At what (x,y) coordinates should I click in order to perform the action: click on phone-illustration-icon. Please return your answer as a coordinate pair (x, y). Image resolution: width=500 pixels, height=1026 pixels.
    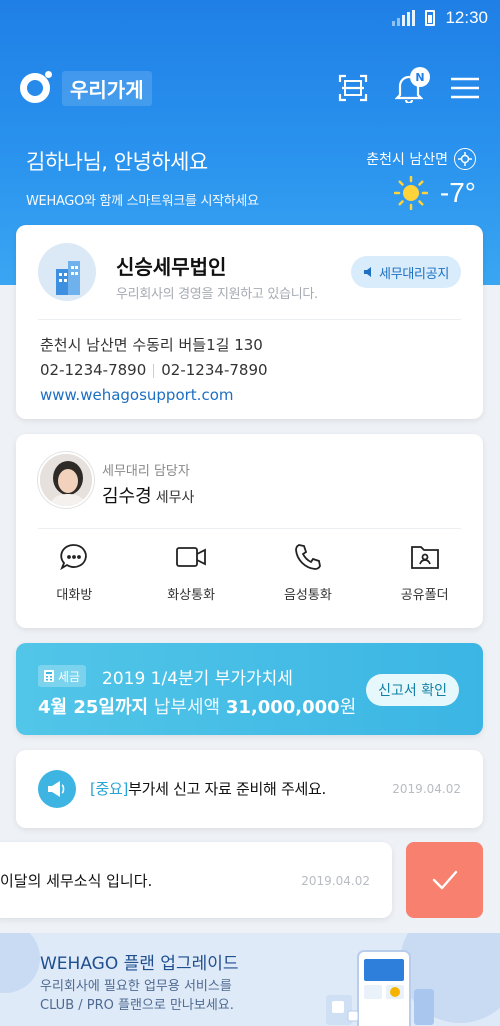
    Looking at the image, I should click on (380, 988).